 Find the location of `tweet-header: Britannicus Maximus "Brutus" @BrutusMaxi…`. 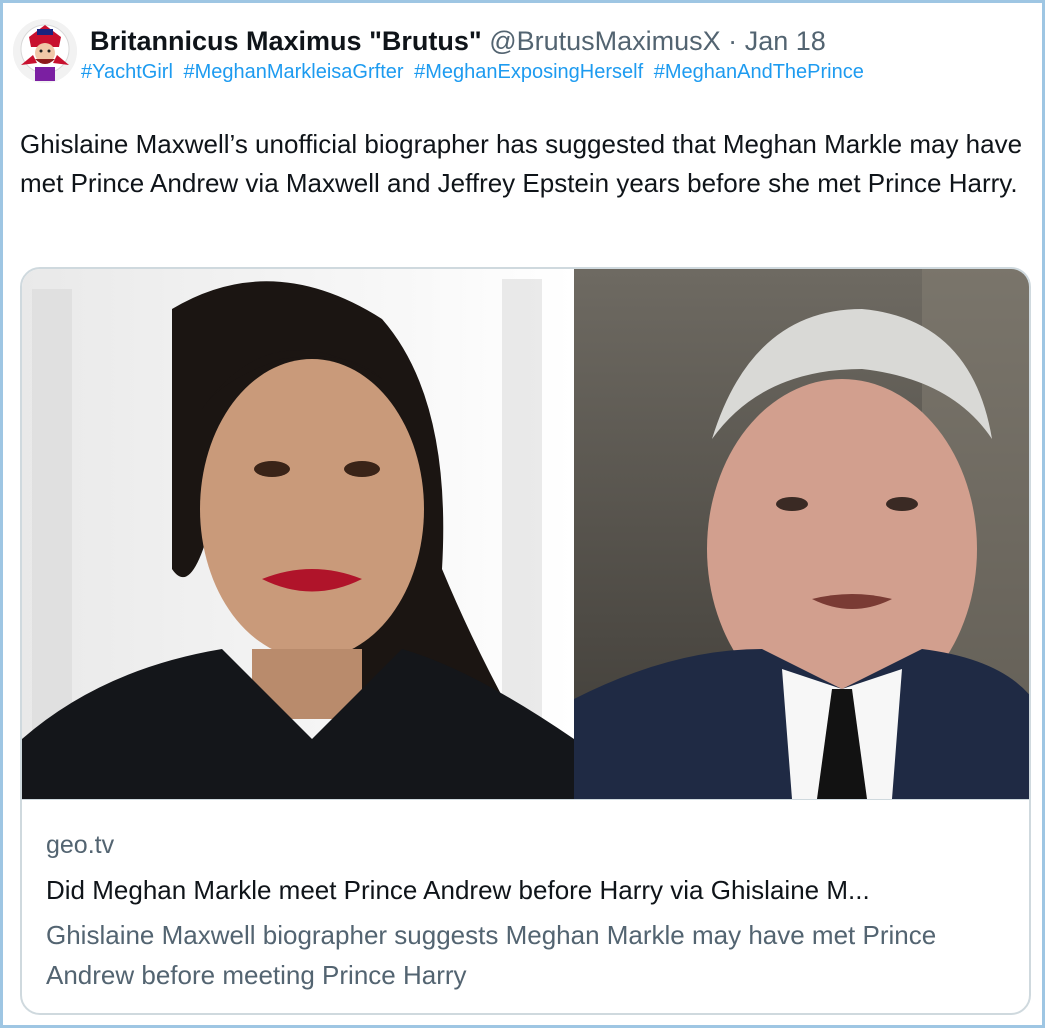

tweet-header: Britannicus Maximus "Brutus" @BrutusMaxi… is located at coordinates (458, 41).